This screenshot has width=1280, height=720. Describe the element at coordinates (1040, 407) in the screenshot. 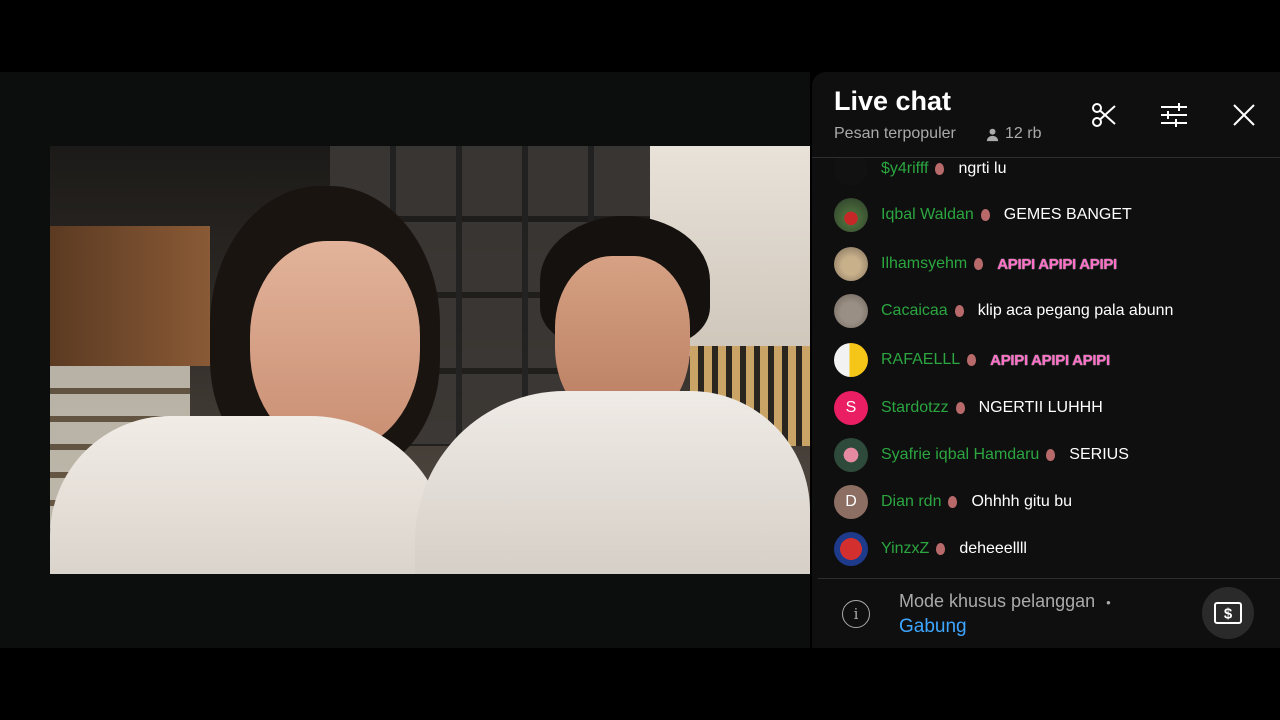

I see `message-text: NGERTII LUHHH` at that location.